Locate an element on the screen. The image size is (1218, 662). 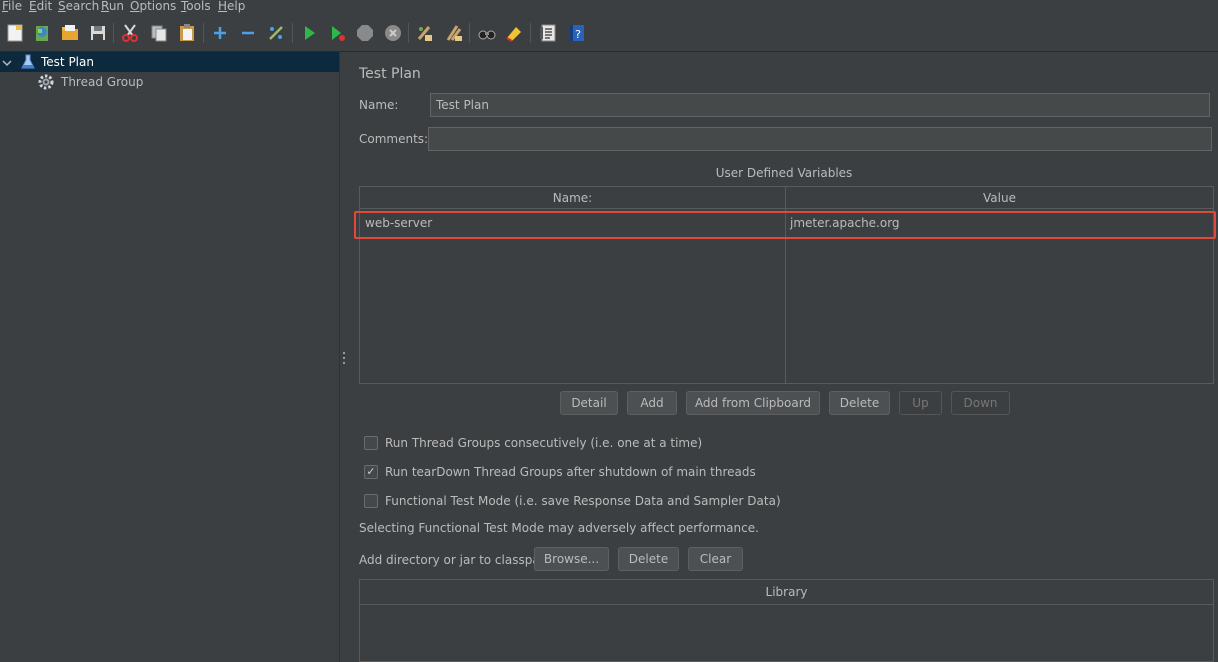
user-defined-variables-title: User Defined Variables is located at coordinates (784, 173).